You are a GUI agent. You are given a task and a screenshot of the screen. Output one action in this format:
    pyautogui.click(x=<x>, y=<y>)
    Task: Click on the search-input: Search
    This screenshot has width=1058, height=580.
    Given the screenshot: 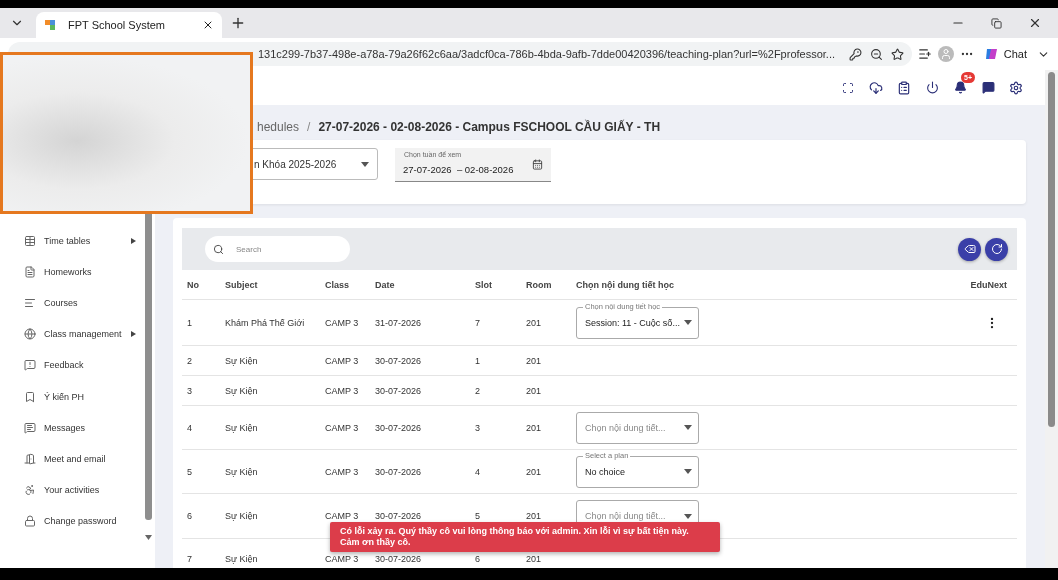 What is the action you would take?
    pyautogui.click(x=279, y=249)
    